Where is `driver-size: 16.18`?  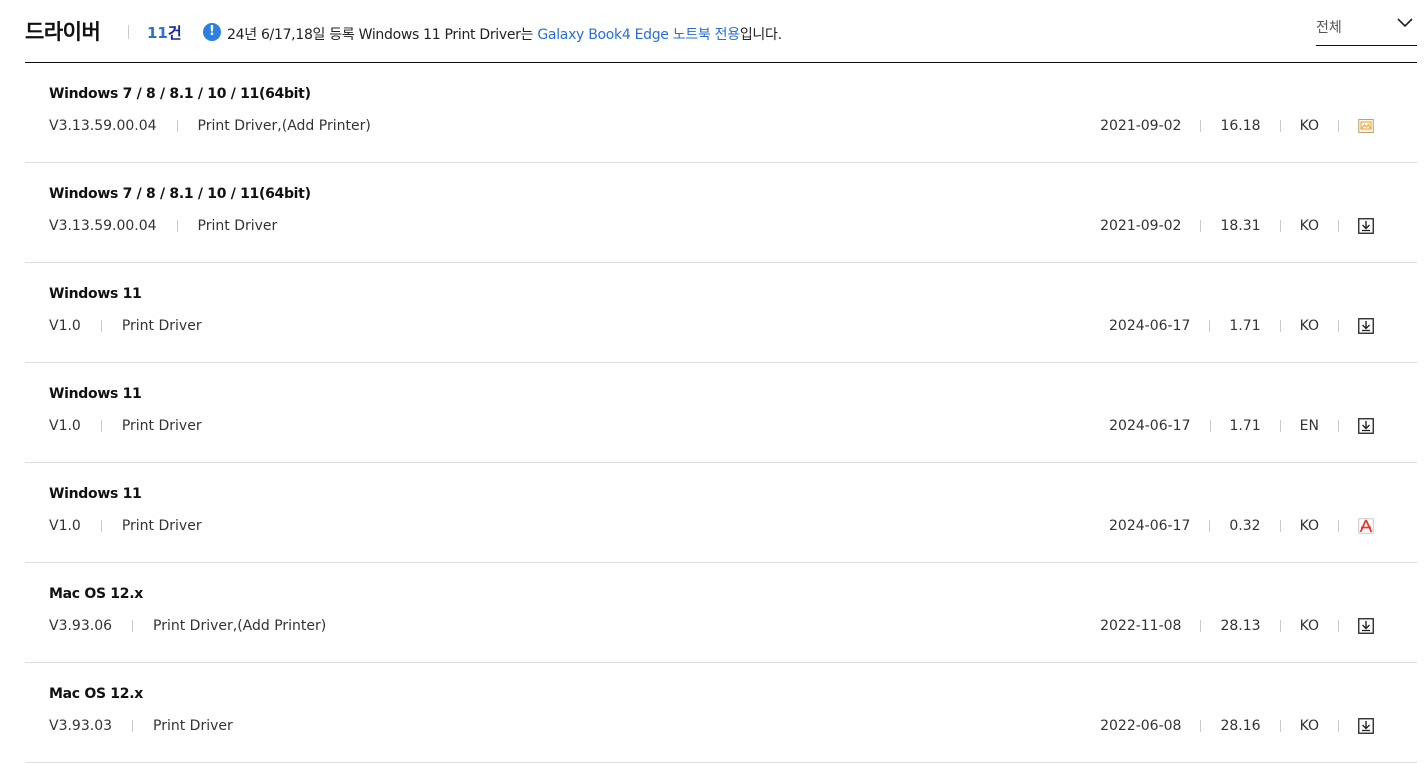 driver-size: 16.18 is located at coordinates (1240, 126).